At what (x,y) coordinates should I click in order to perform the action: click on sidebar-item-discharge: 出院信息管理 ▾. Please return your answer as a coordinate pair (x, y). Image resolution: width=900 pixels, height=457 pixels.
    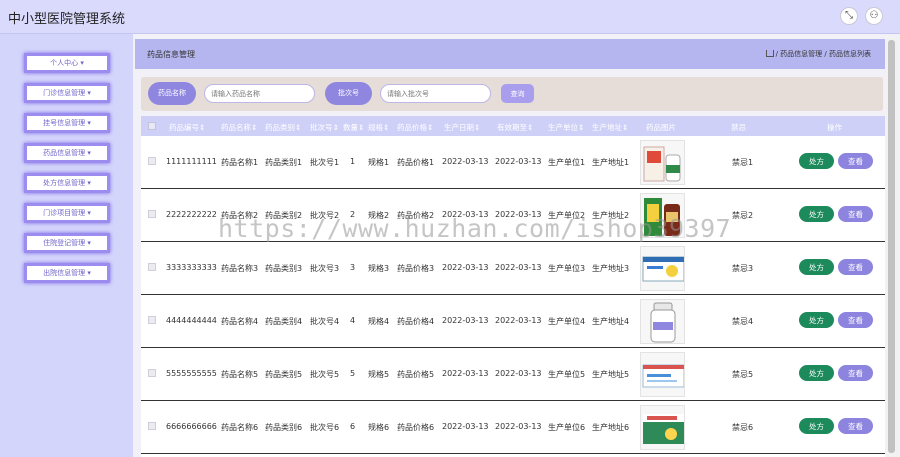
    Looking at the image, I should click on (67, 273).